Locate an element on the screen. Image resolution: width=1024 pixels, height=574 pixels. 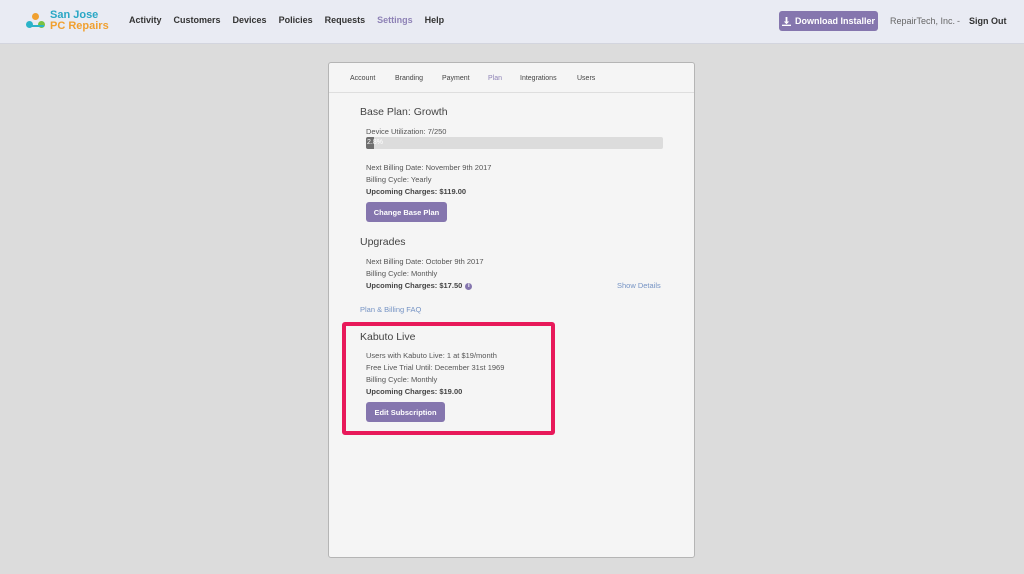
upgrades-upcoming-charges-row: Upcoming Charges: $17.50 i is located at coordinates (419, 285).